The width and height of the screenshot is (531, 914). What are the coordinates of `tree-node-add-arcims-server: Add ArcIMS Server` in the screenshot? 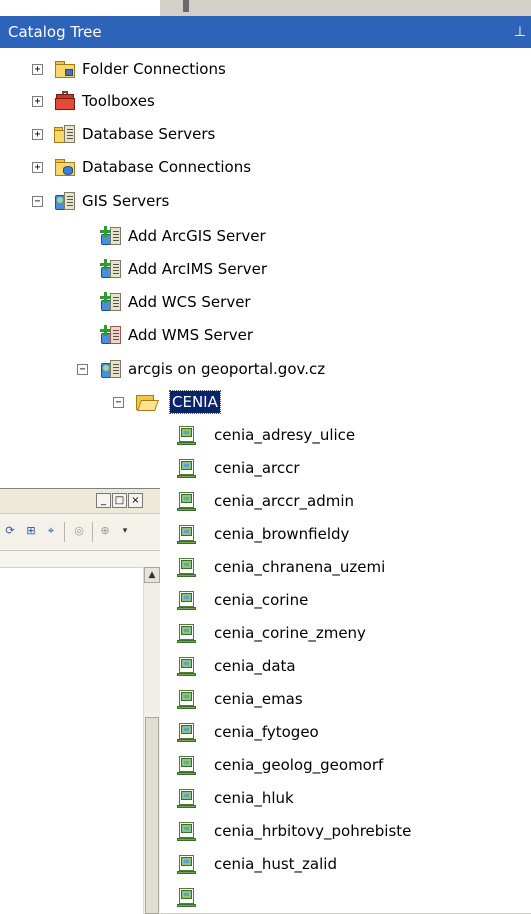 It's located at (265, 269).